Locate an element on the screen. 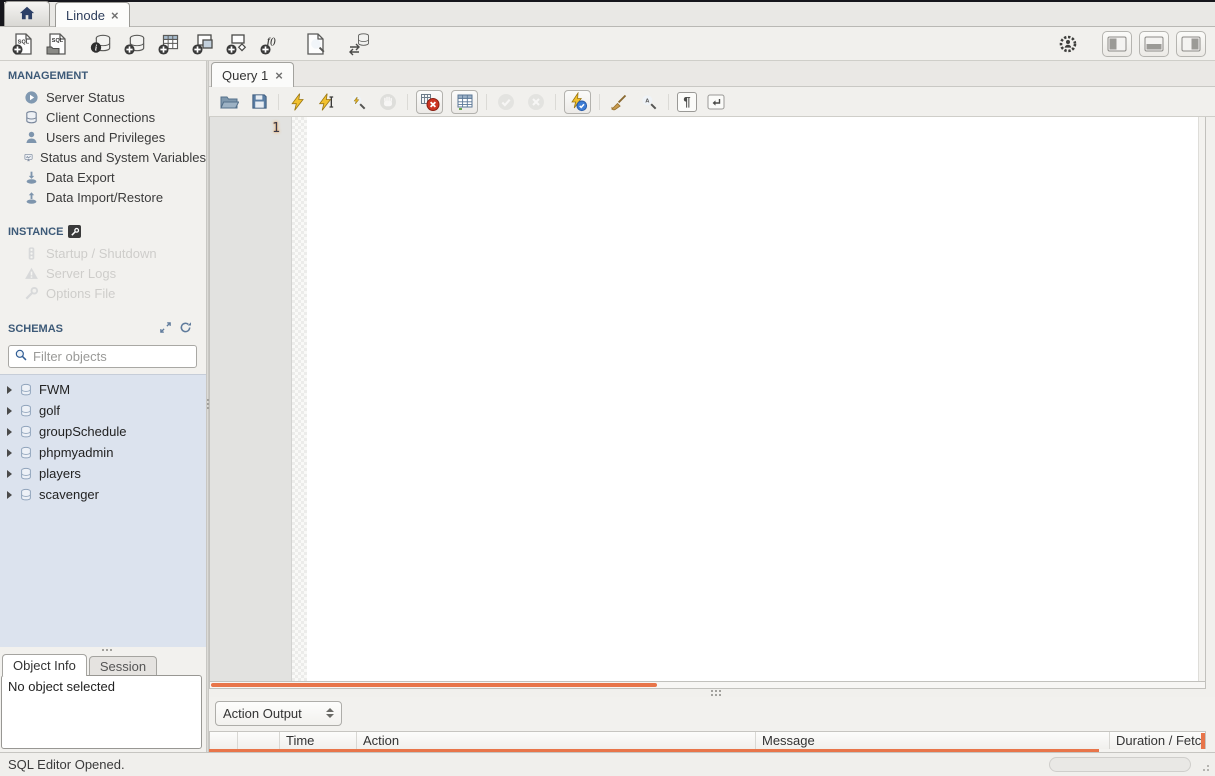 The width and height of the screenshot is (1215, 776). editor-vertical-scrollbar is located at coordinates (1201, 399).